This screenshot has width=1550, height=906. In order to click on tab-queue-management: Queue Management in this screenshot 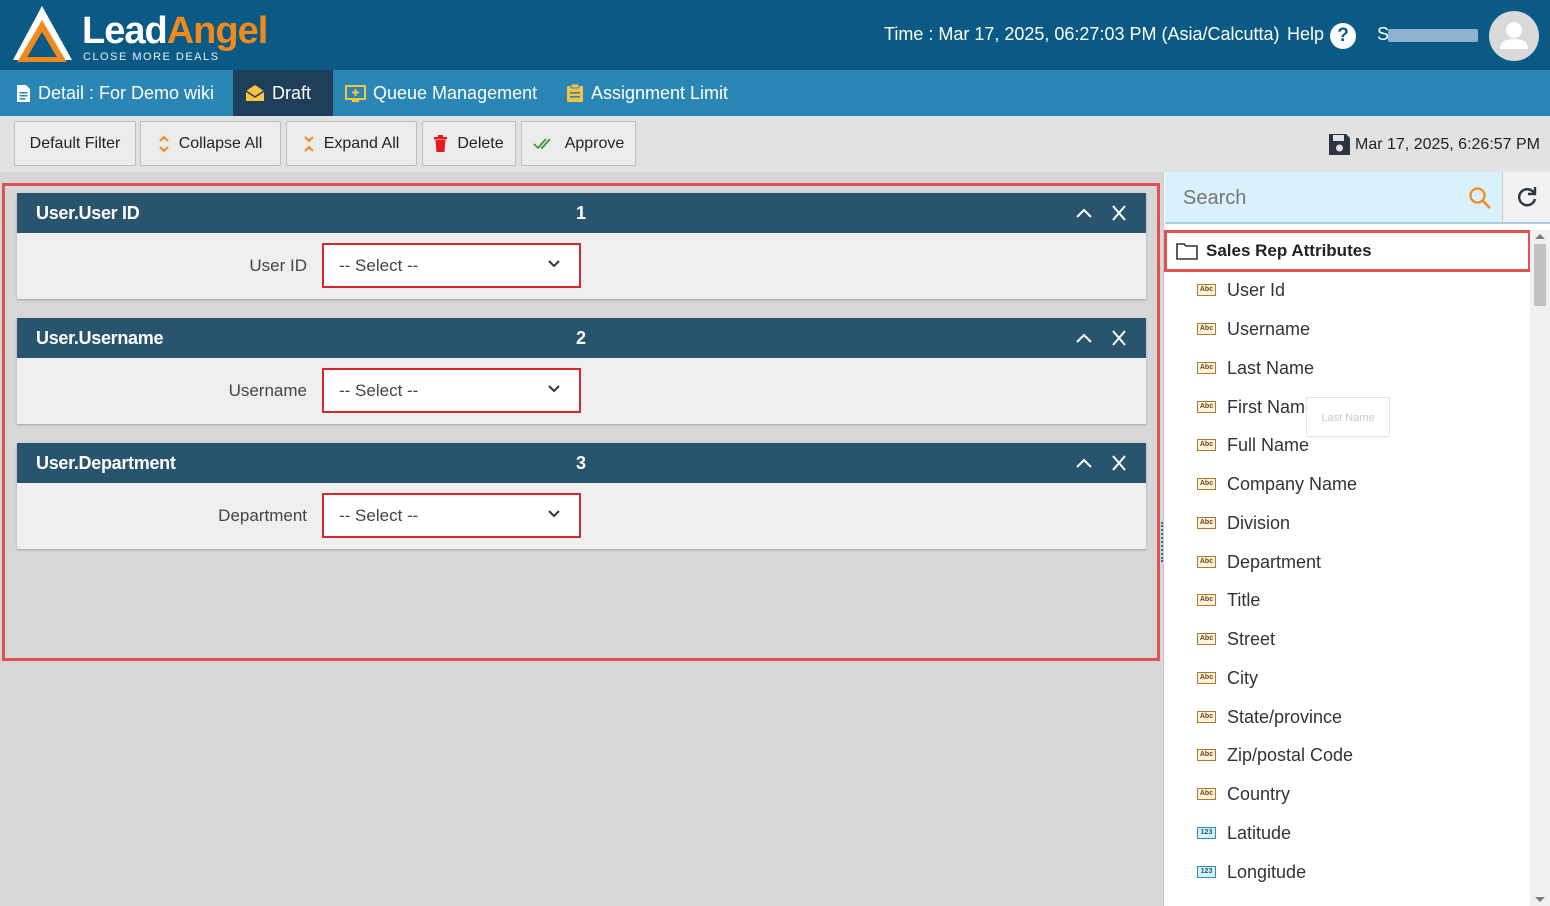, I will do `click(441, 93)`.